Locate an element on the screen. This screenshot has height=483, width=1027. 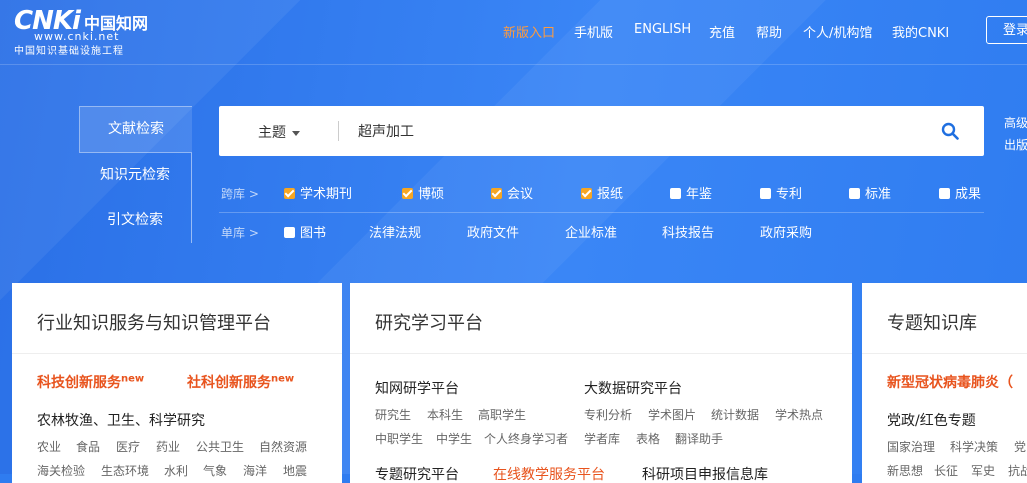
search-divider is located at coordinates (338, 131).